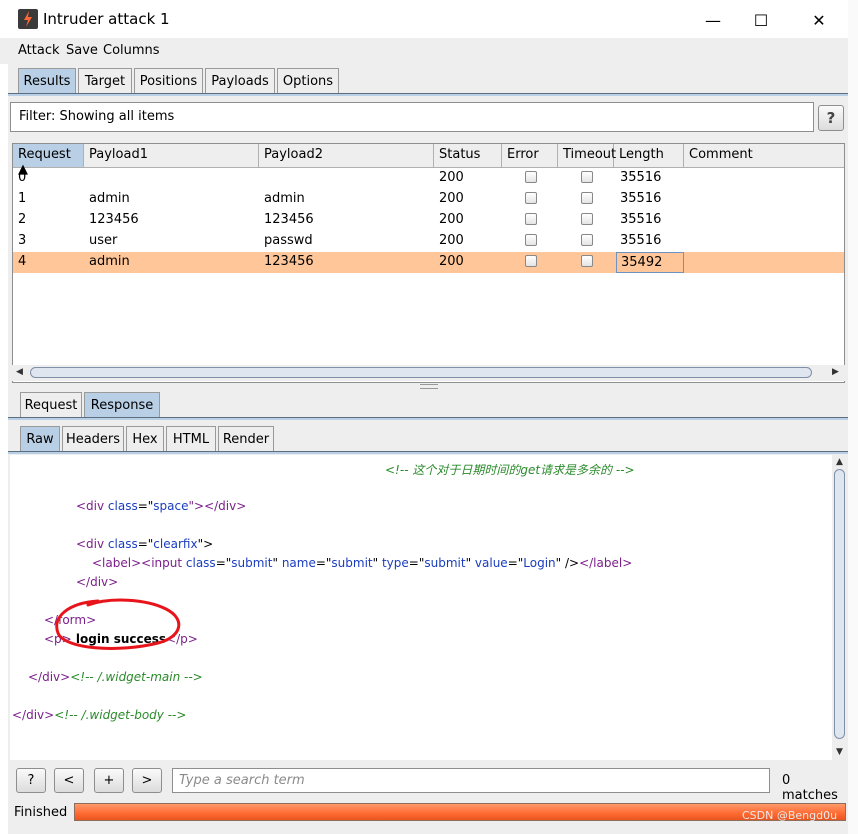  What do you see at coordinates (810, 788) in the screenshot?
I see `match-count: 0 matches` at bounding box center [810, 788].